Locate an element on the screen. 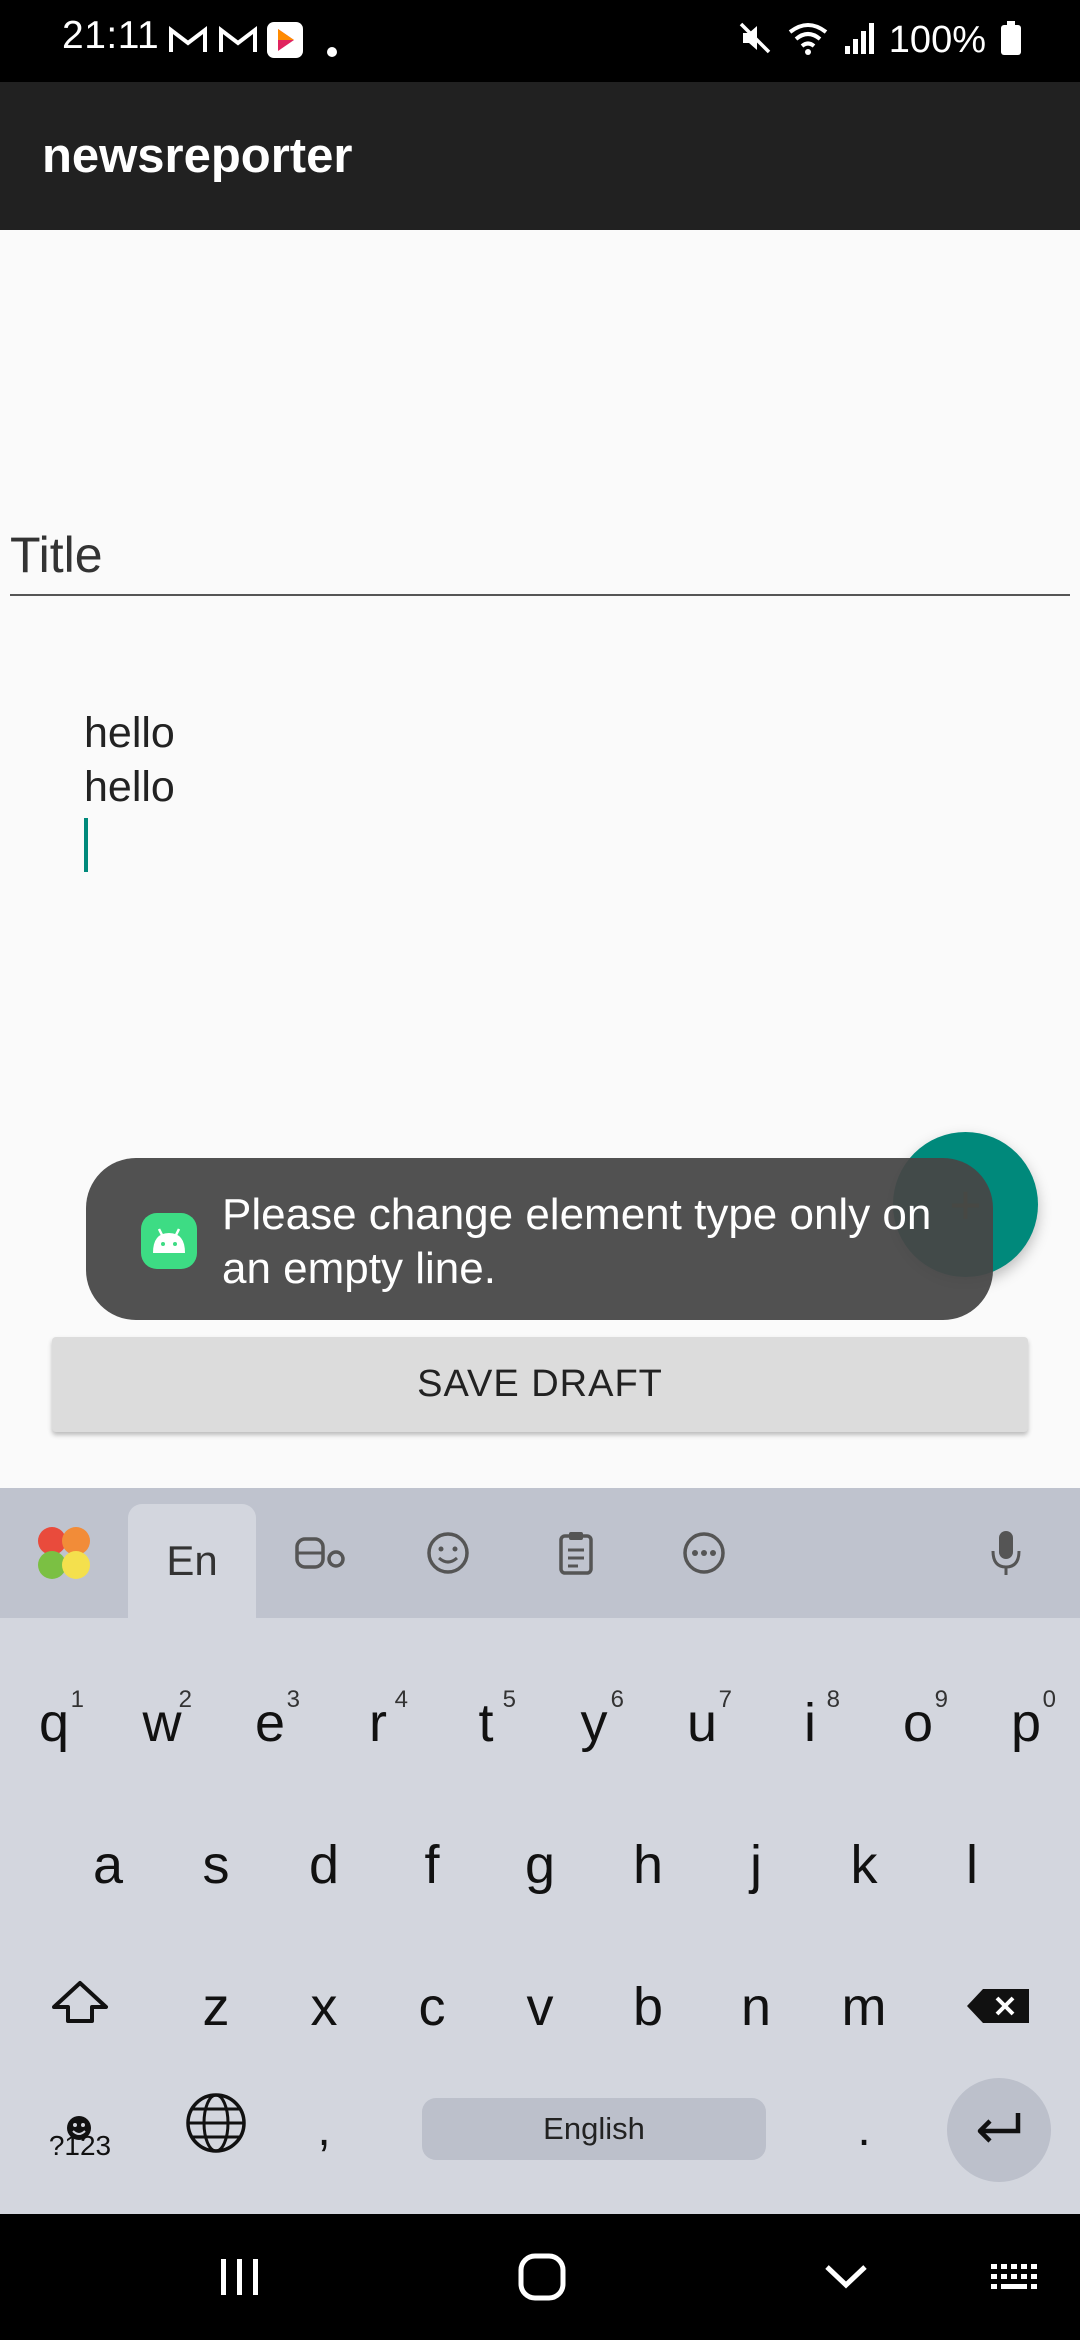  text-cursor is located at coordinates (86, 845).